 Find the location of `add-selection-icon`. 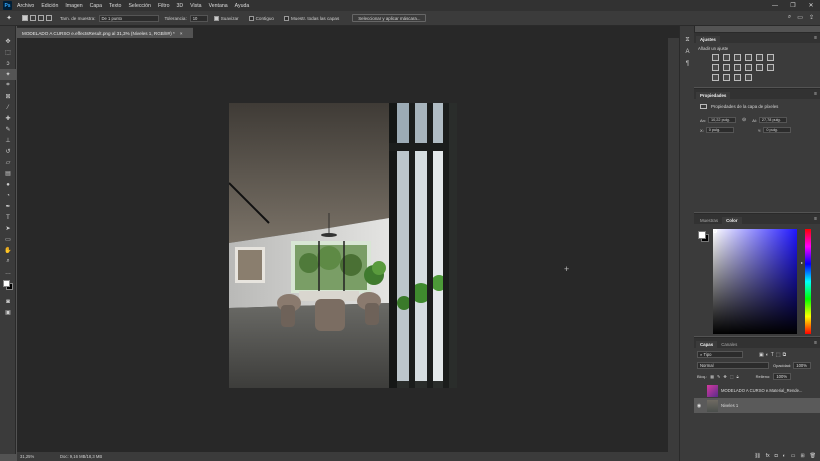

add-selection-icon is located at coordinates (33, 18).